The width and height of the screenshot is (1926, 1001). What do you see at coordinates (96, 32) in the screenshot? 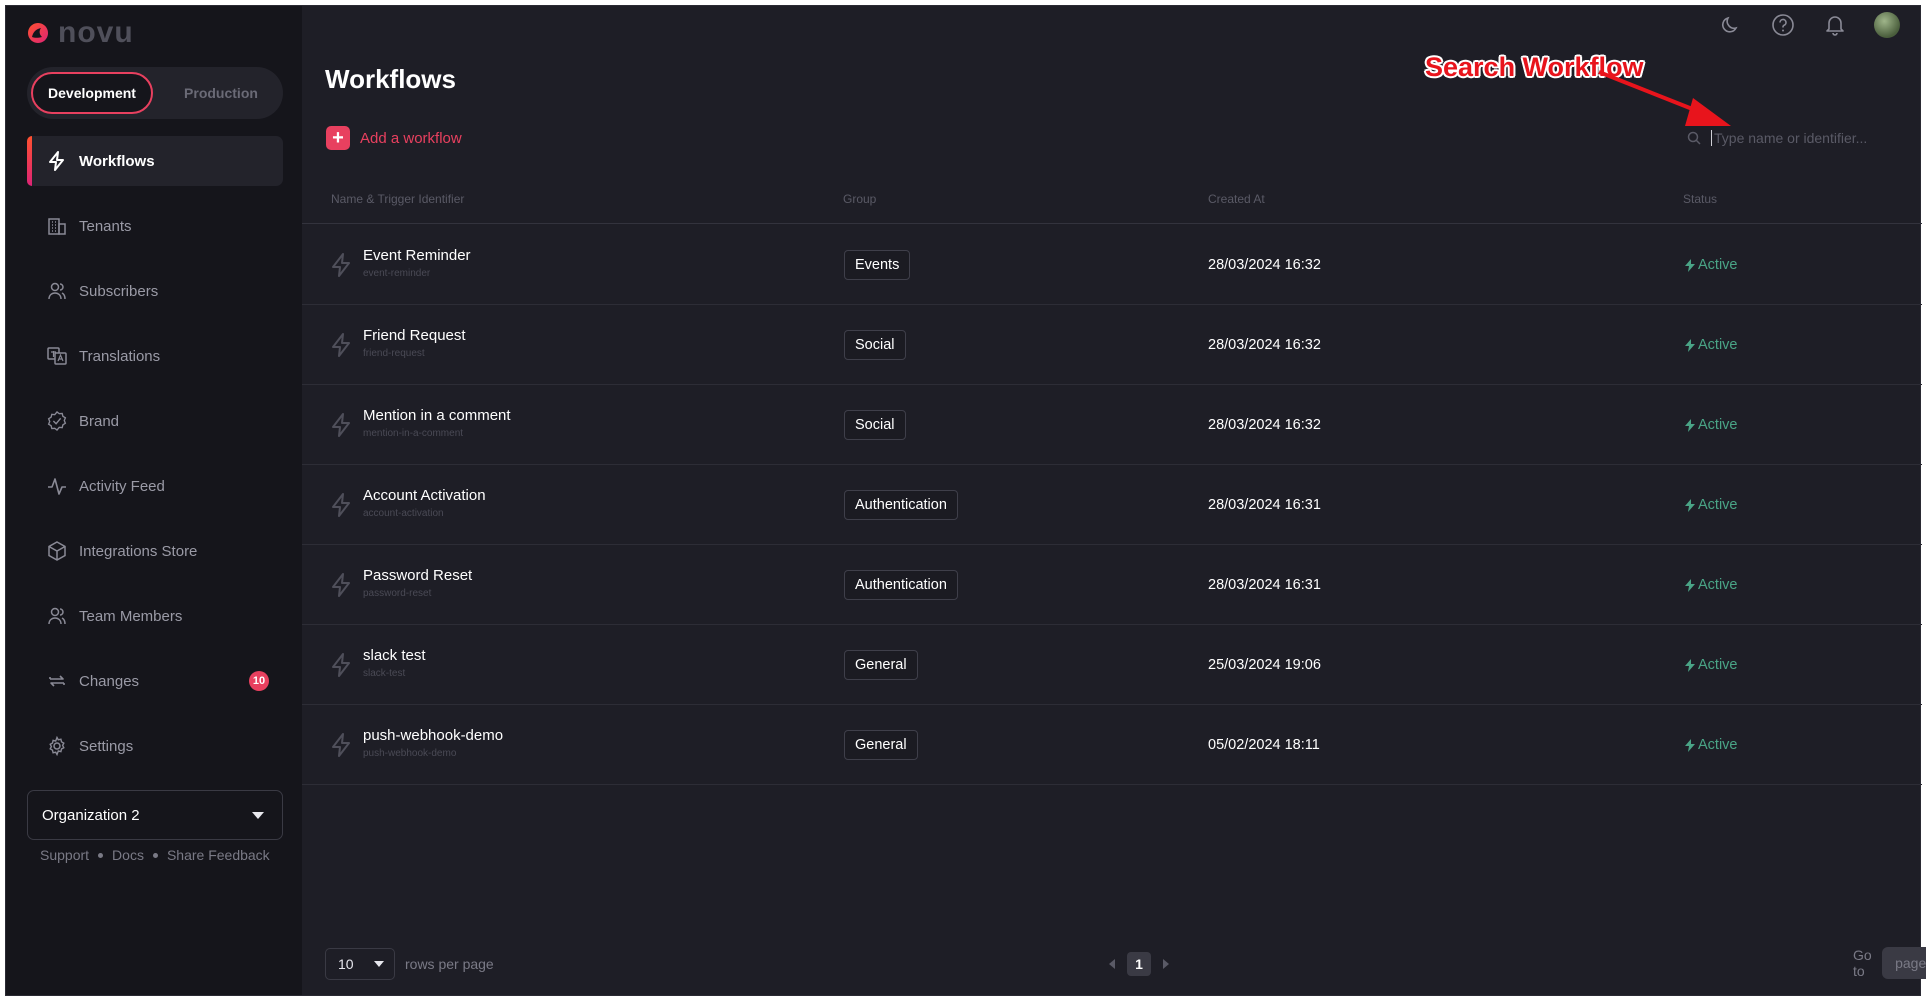
I see `brand-name: novu` at bounding box center [96, 32].